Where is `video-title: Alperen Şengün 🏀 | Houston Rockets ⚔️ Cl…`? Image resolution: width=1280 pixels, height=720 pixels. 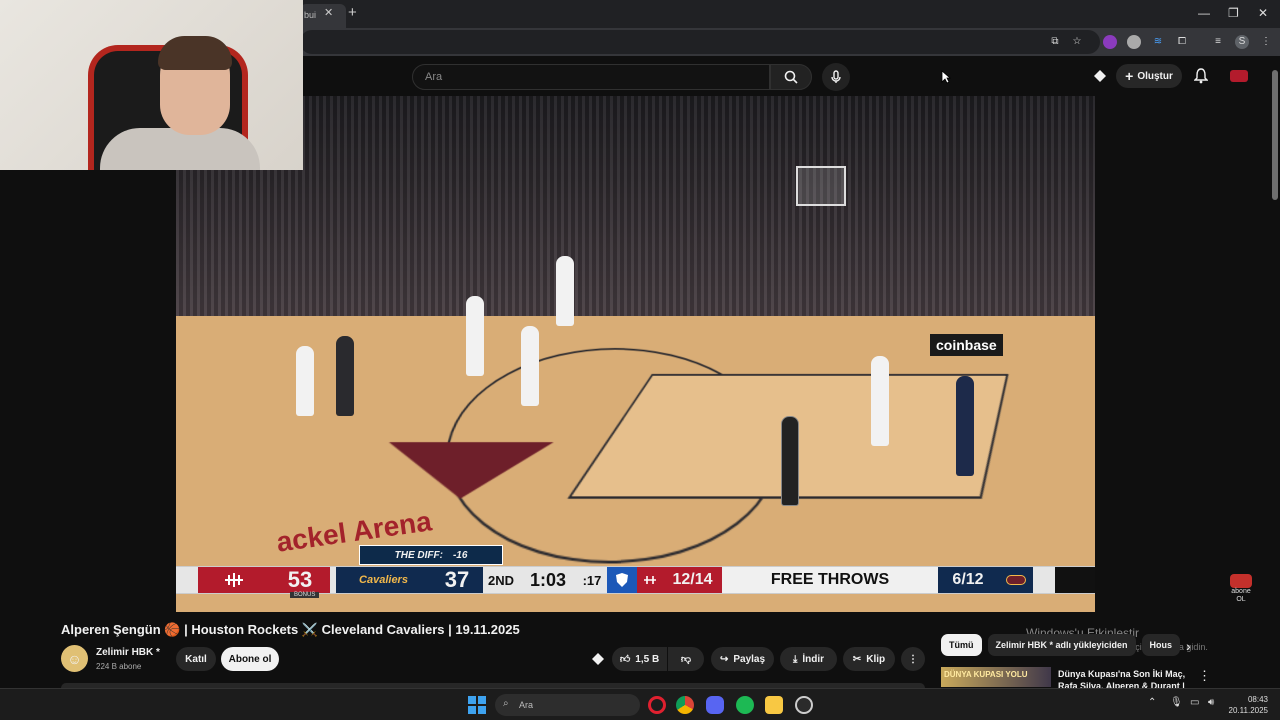 video-title: Alperen Şengün 🏀 | Houston Rockets ⚔️ Cl… is located at coordinates (290, 629).